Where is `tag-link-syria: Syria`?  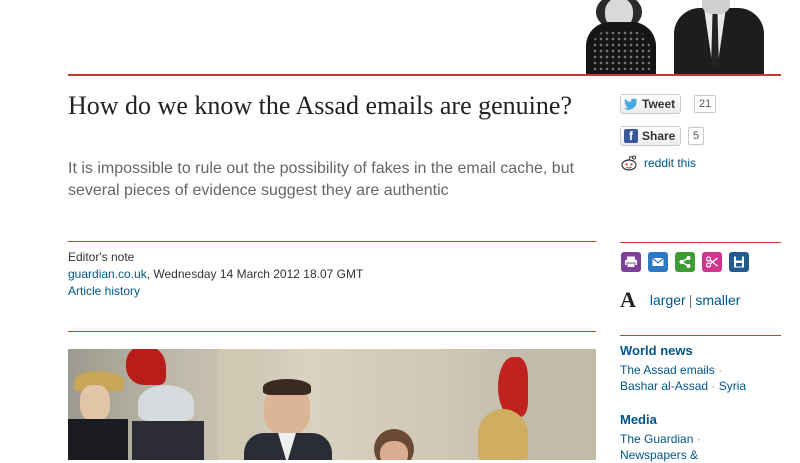 tag-link-syria: Syria is located at coordinates (732, 386).